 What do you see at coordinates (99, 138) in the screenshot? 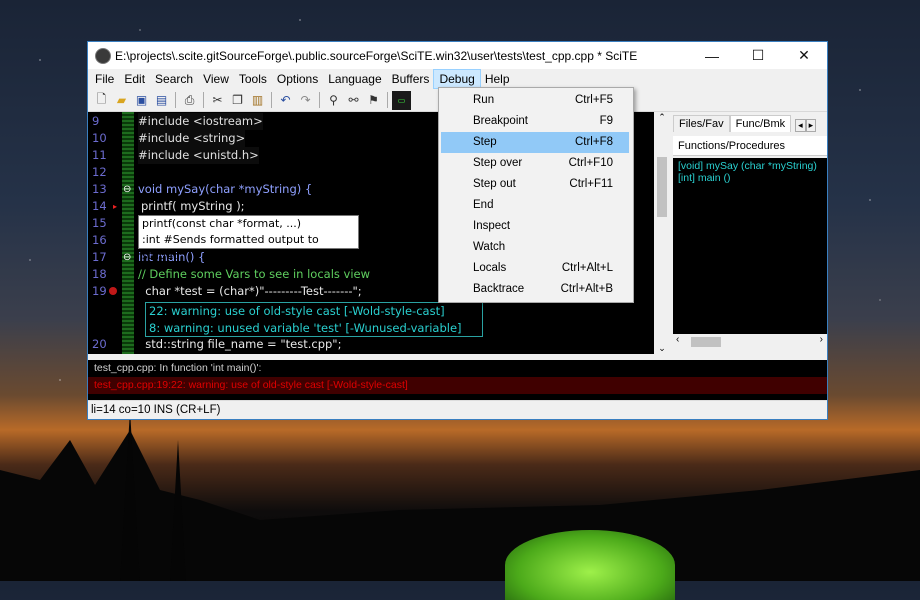
I see `line-number: 10` at bounding box center [99, 138].